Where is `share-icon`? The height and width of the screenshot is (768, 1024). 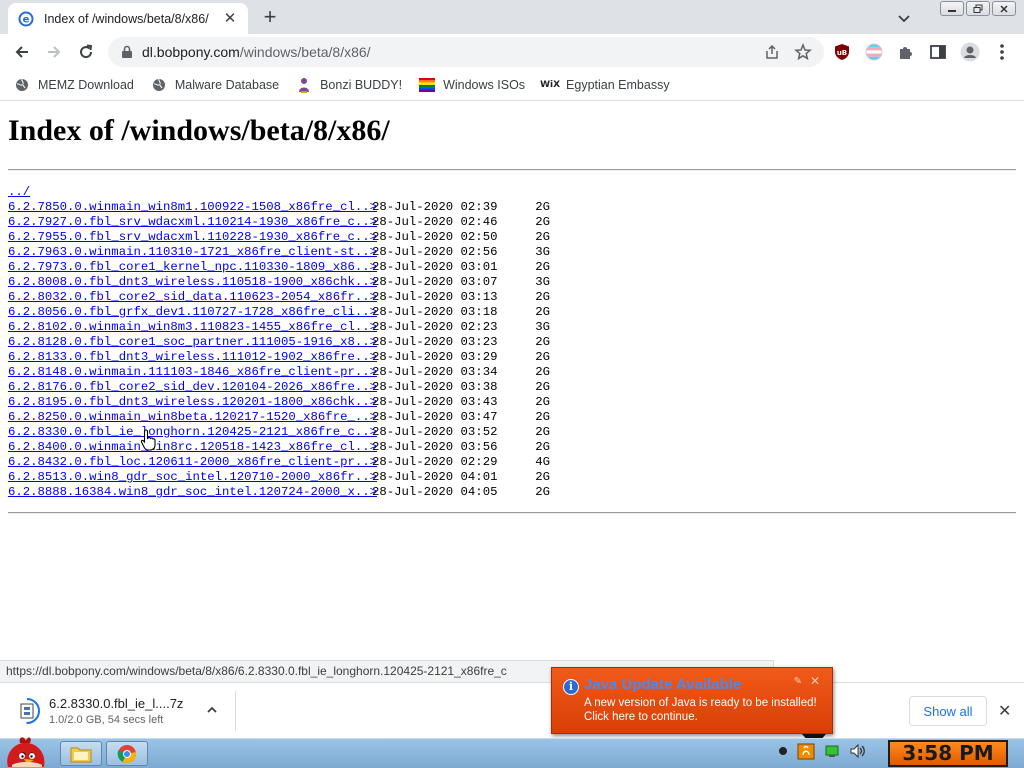 share-icon is located at coordinates (772, 52).